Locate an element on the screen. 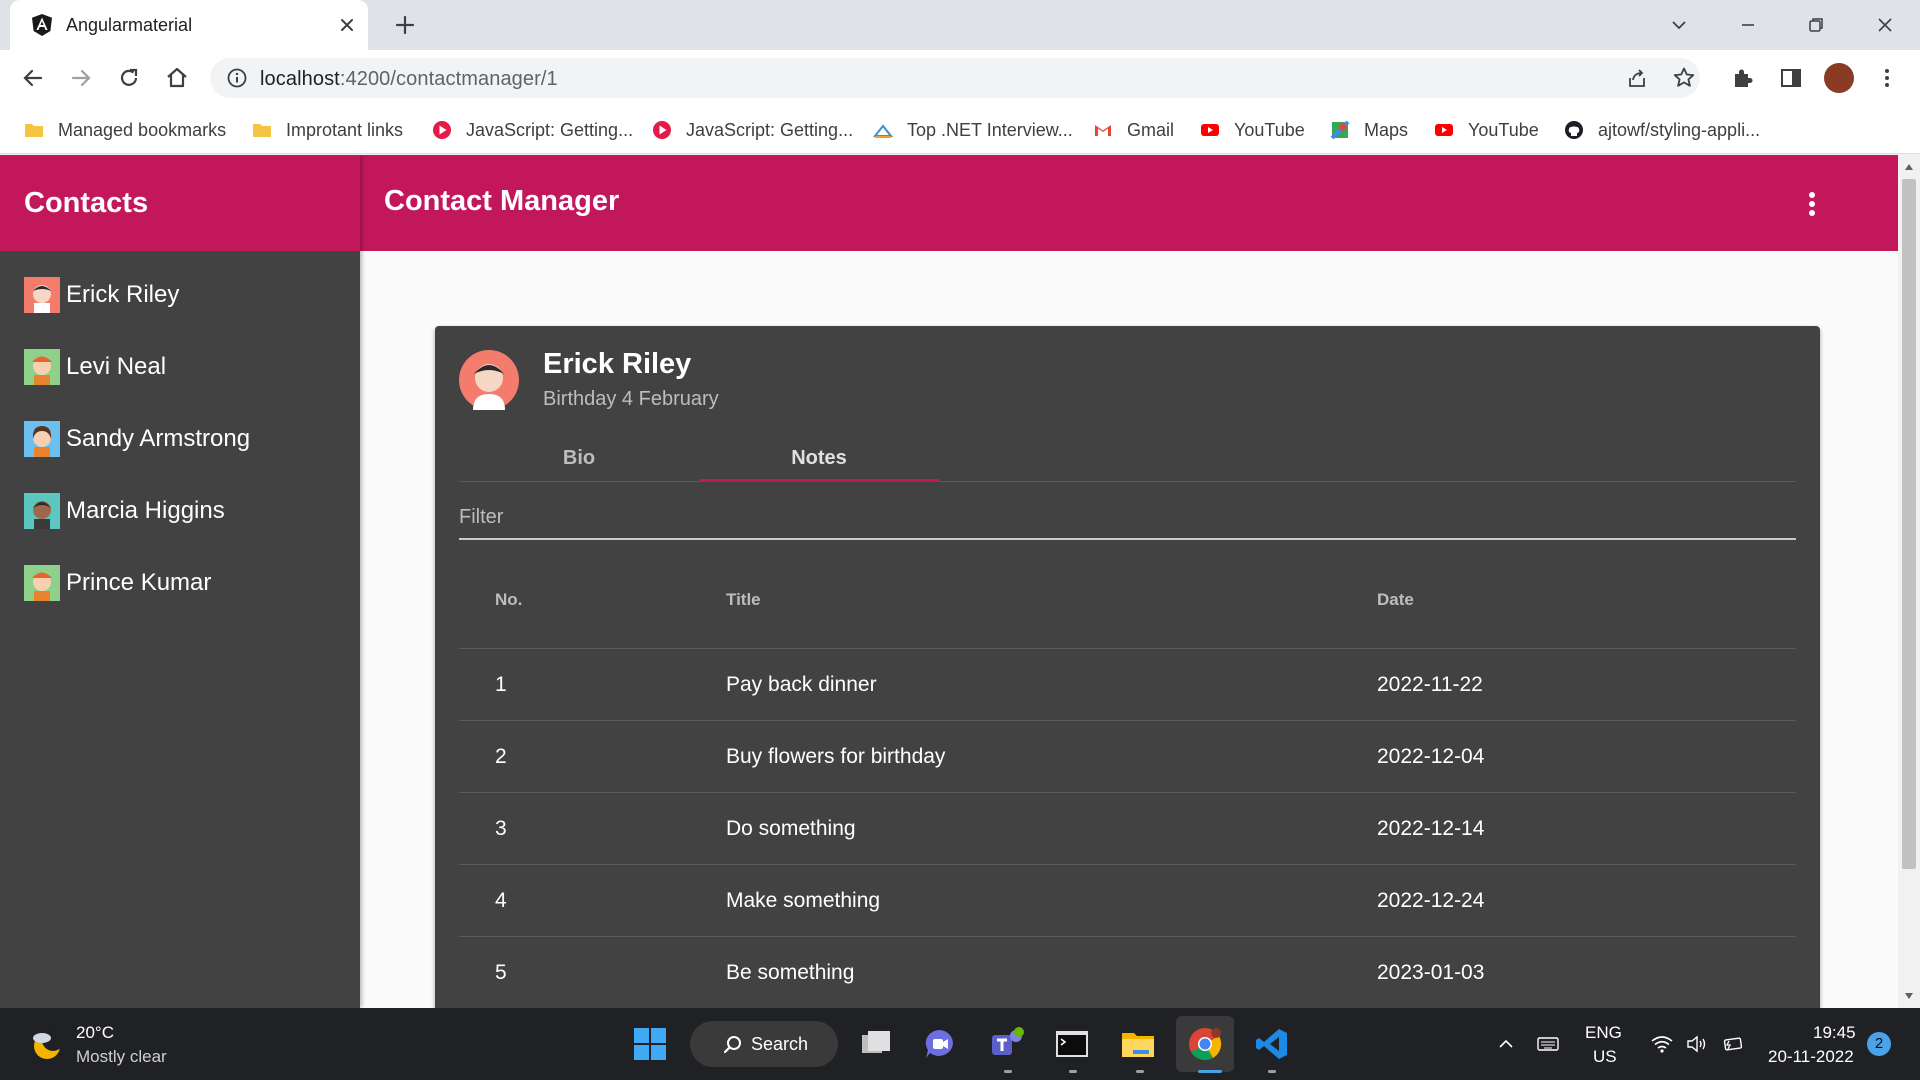 The width and height of the screenshot is (1920, 1080). terminal-icon is located at coordinates (1072, 1044).